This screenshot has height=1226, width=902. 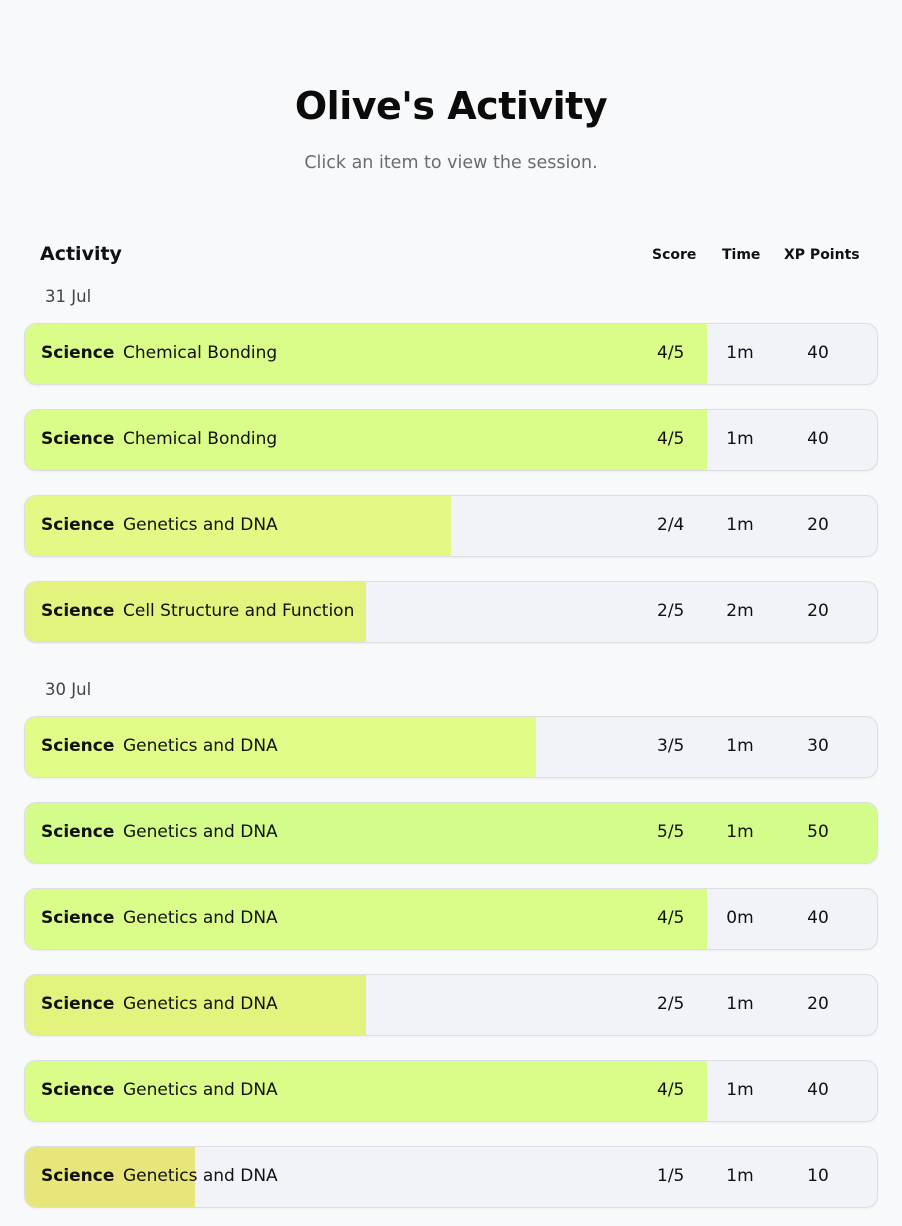 What do you see at coordinates (671, 1176) in the screenshot?
I see `activity-score: 1/5` at bounding box center [671, 1176].